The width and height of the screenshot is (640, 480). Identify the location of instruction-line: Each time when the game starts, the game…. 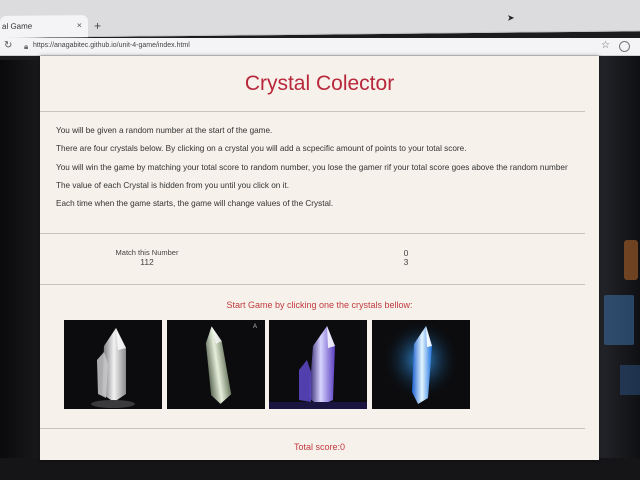
(195, 203).